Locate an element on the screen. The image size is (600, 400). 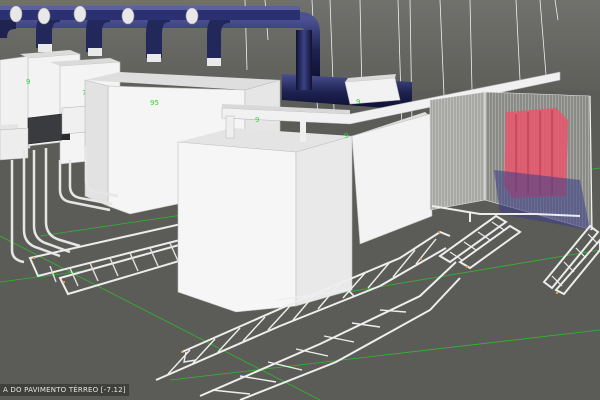
dark-cabinet is located at coordinates (45, 129).